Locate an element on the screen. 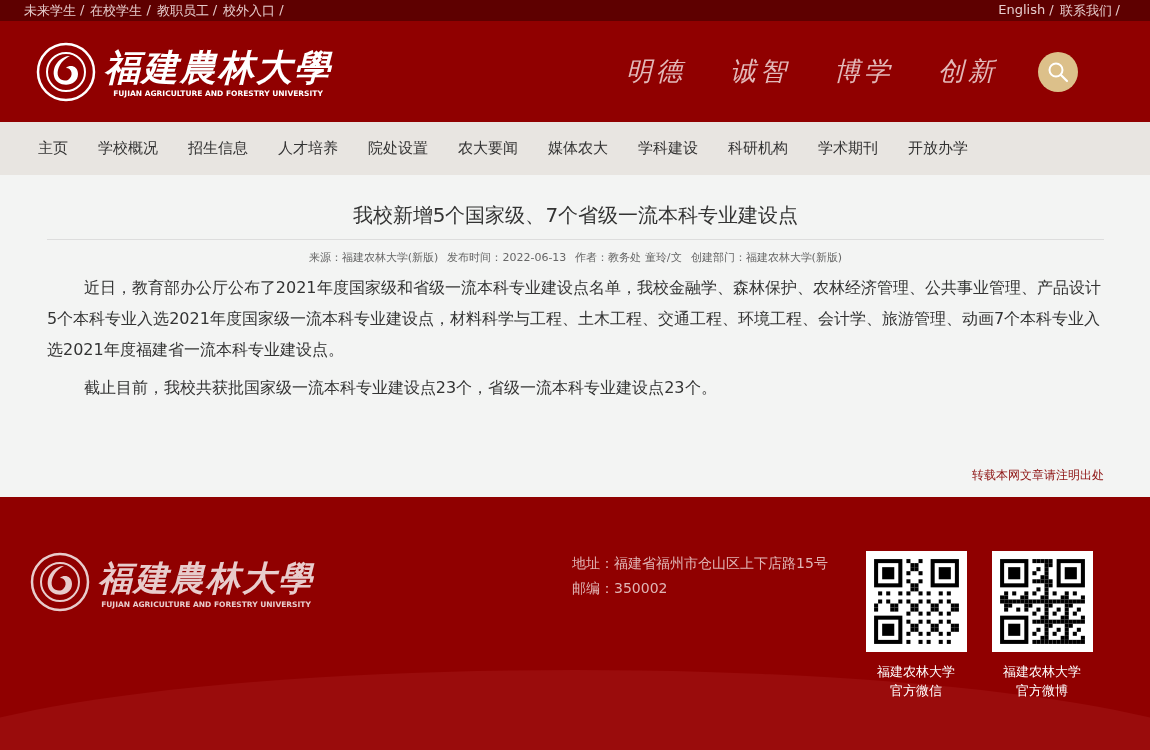 This screenshot has height=750, width=1150. nav-link: 开放办学 is located at coordinates (938, 148).